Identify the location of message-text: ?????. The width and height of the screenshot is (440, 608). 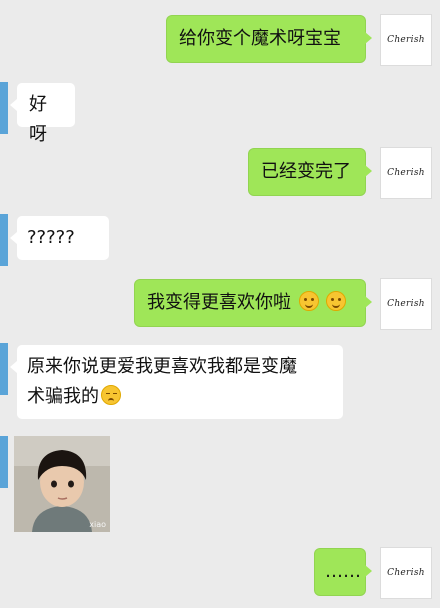
(51, 237).